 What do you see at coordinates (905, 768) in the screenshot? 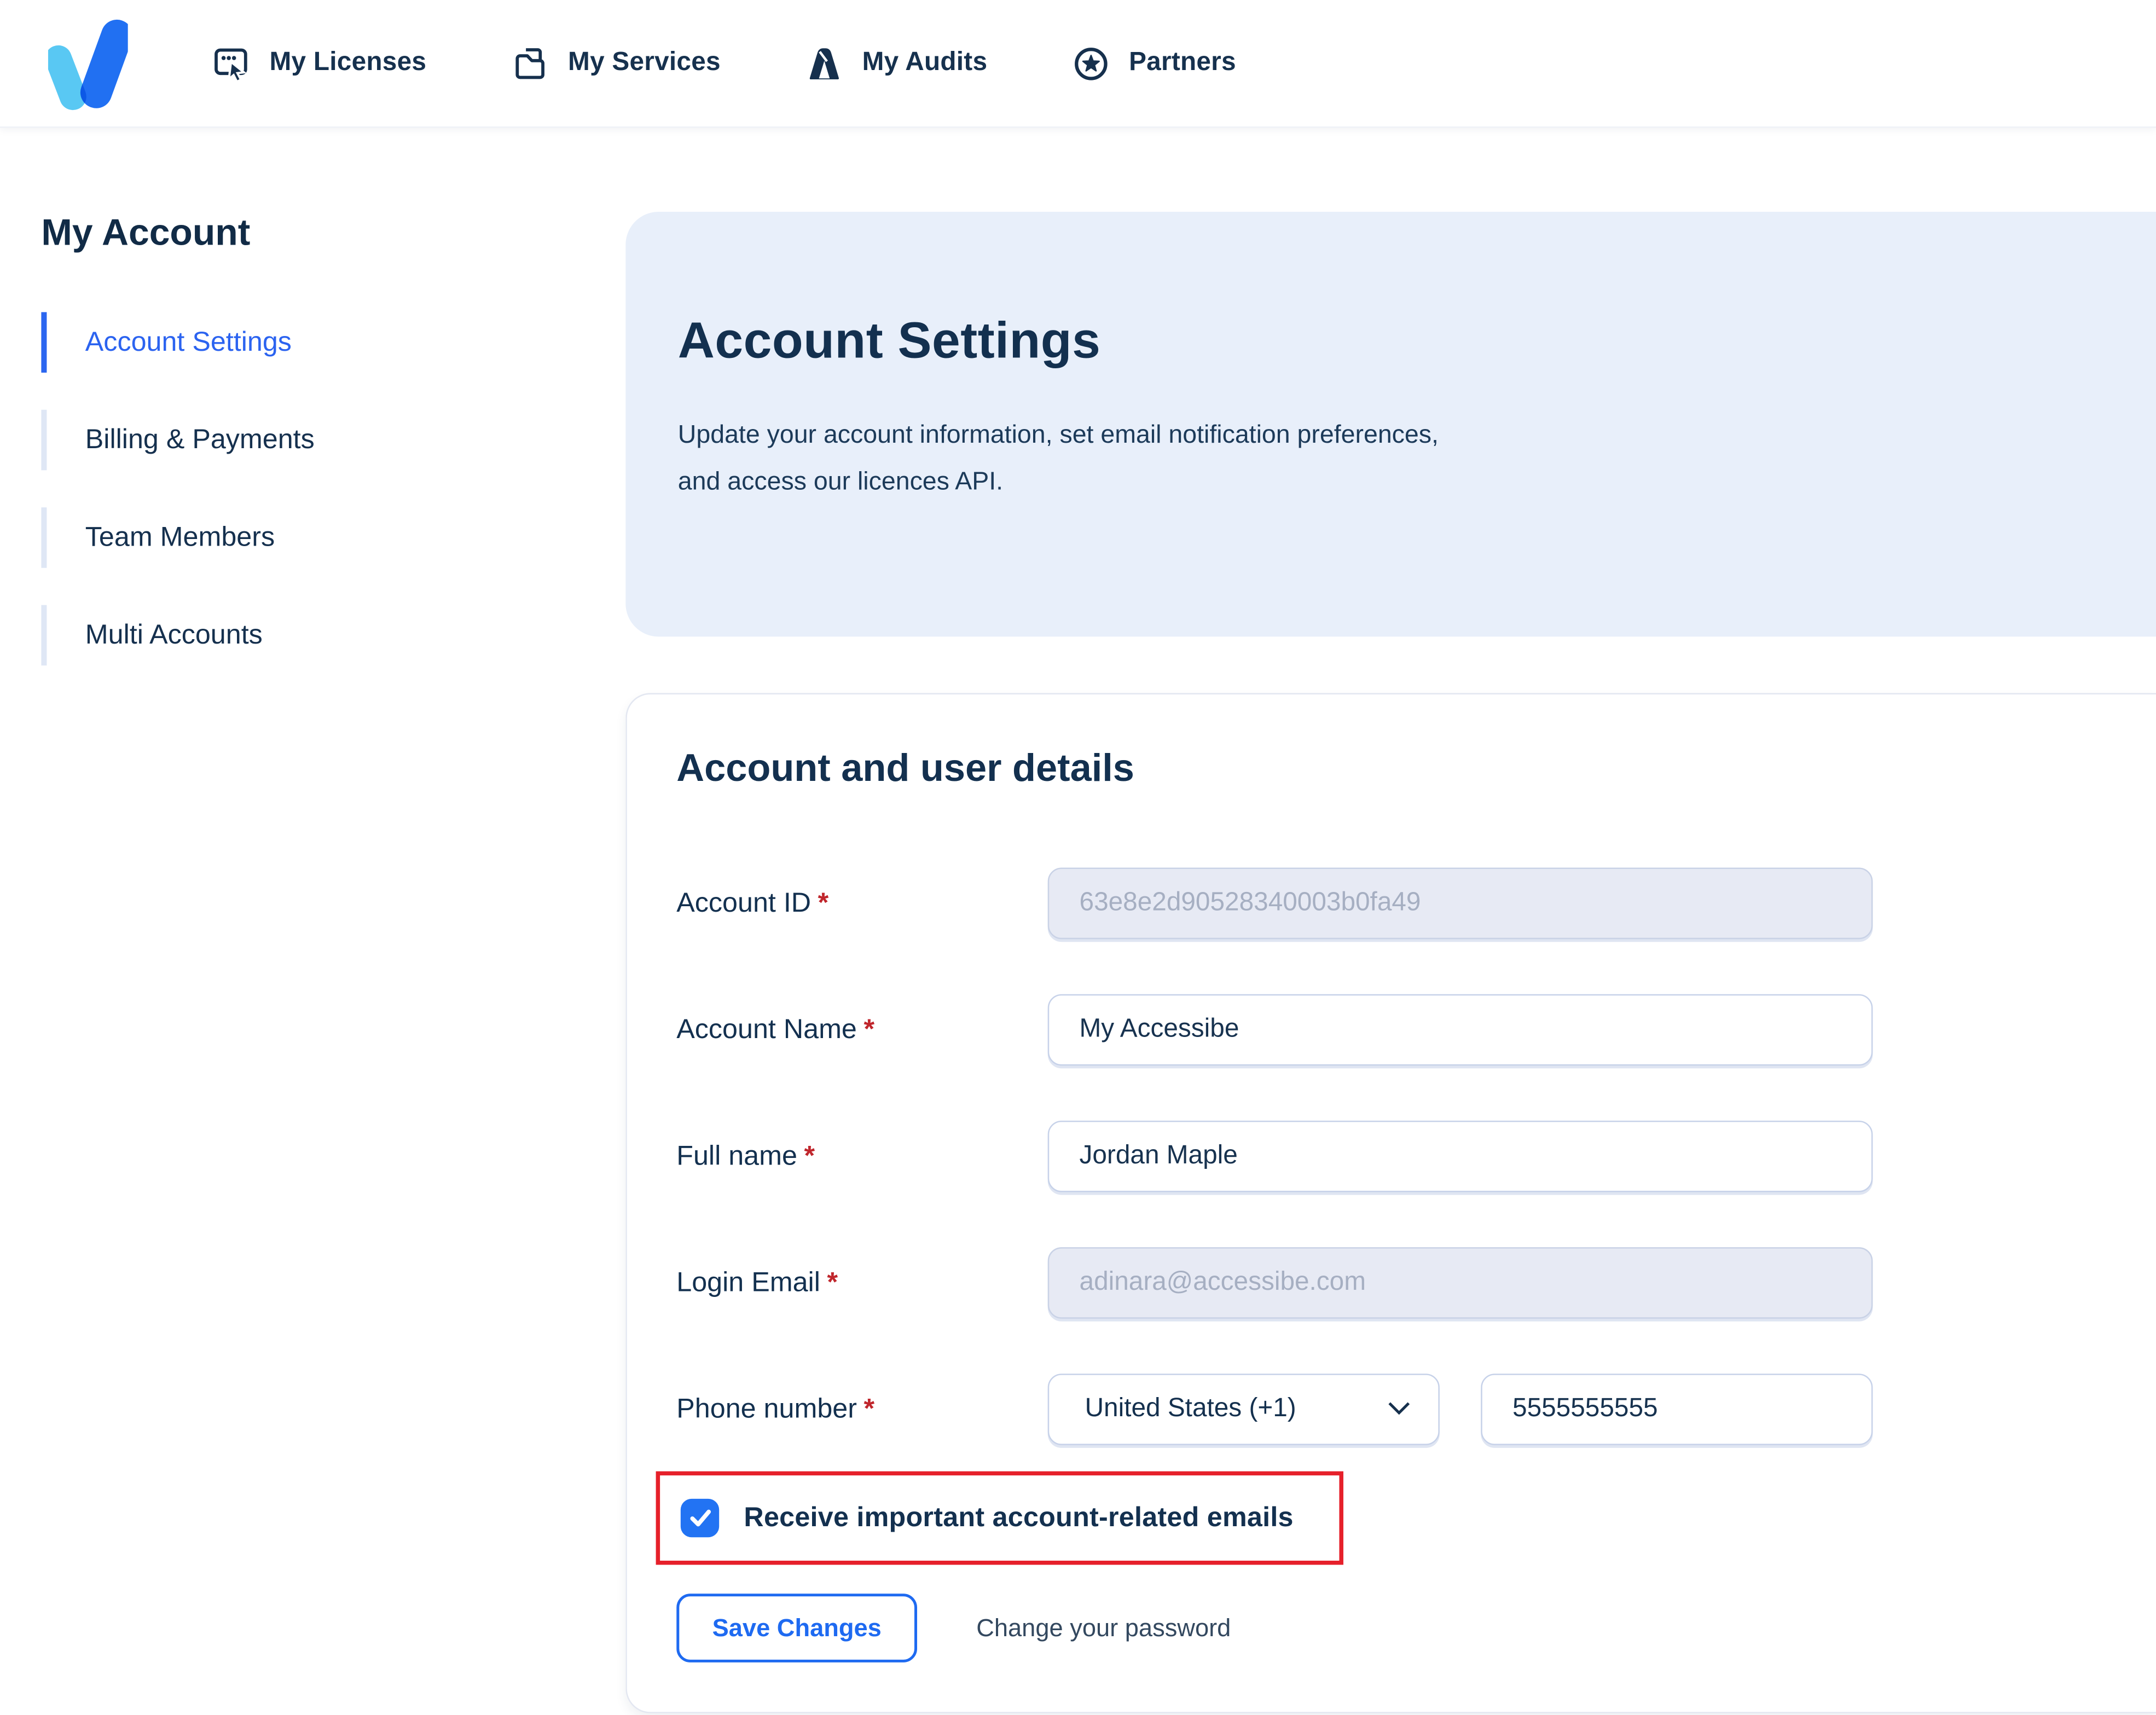
I see `section-title: Account and user details` at bounding box center [905, 768].